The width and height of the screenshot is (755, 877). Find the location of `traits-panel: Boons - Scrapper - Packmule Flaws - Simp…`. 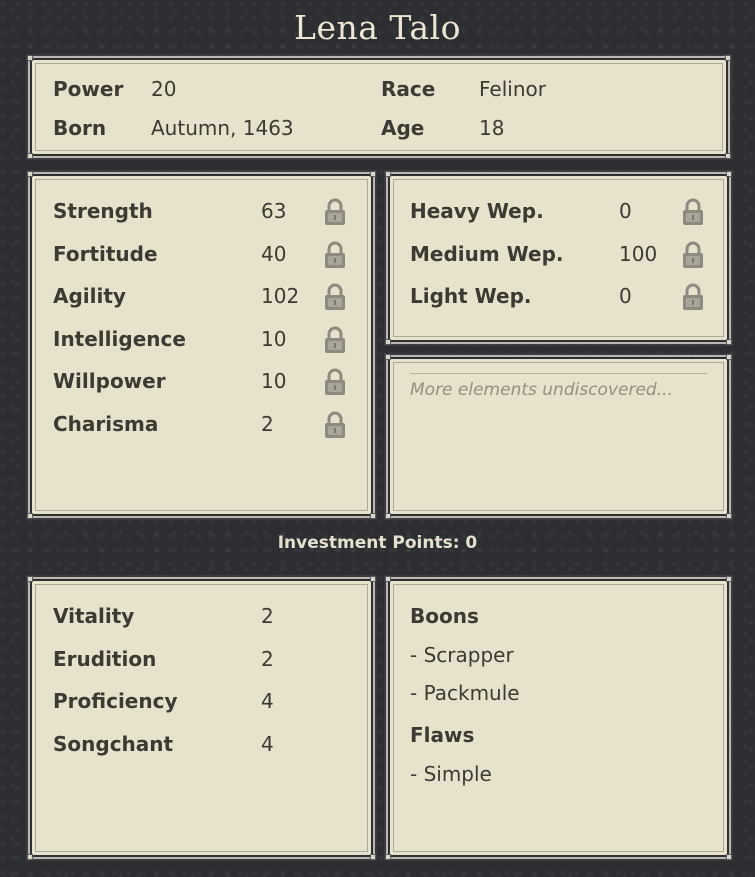

traits-panel: Boons - Scrapper - Packmule Flaws - Simp… is located at coordinates (558, 718).